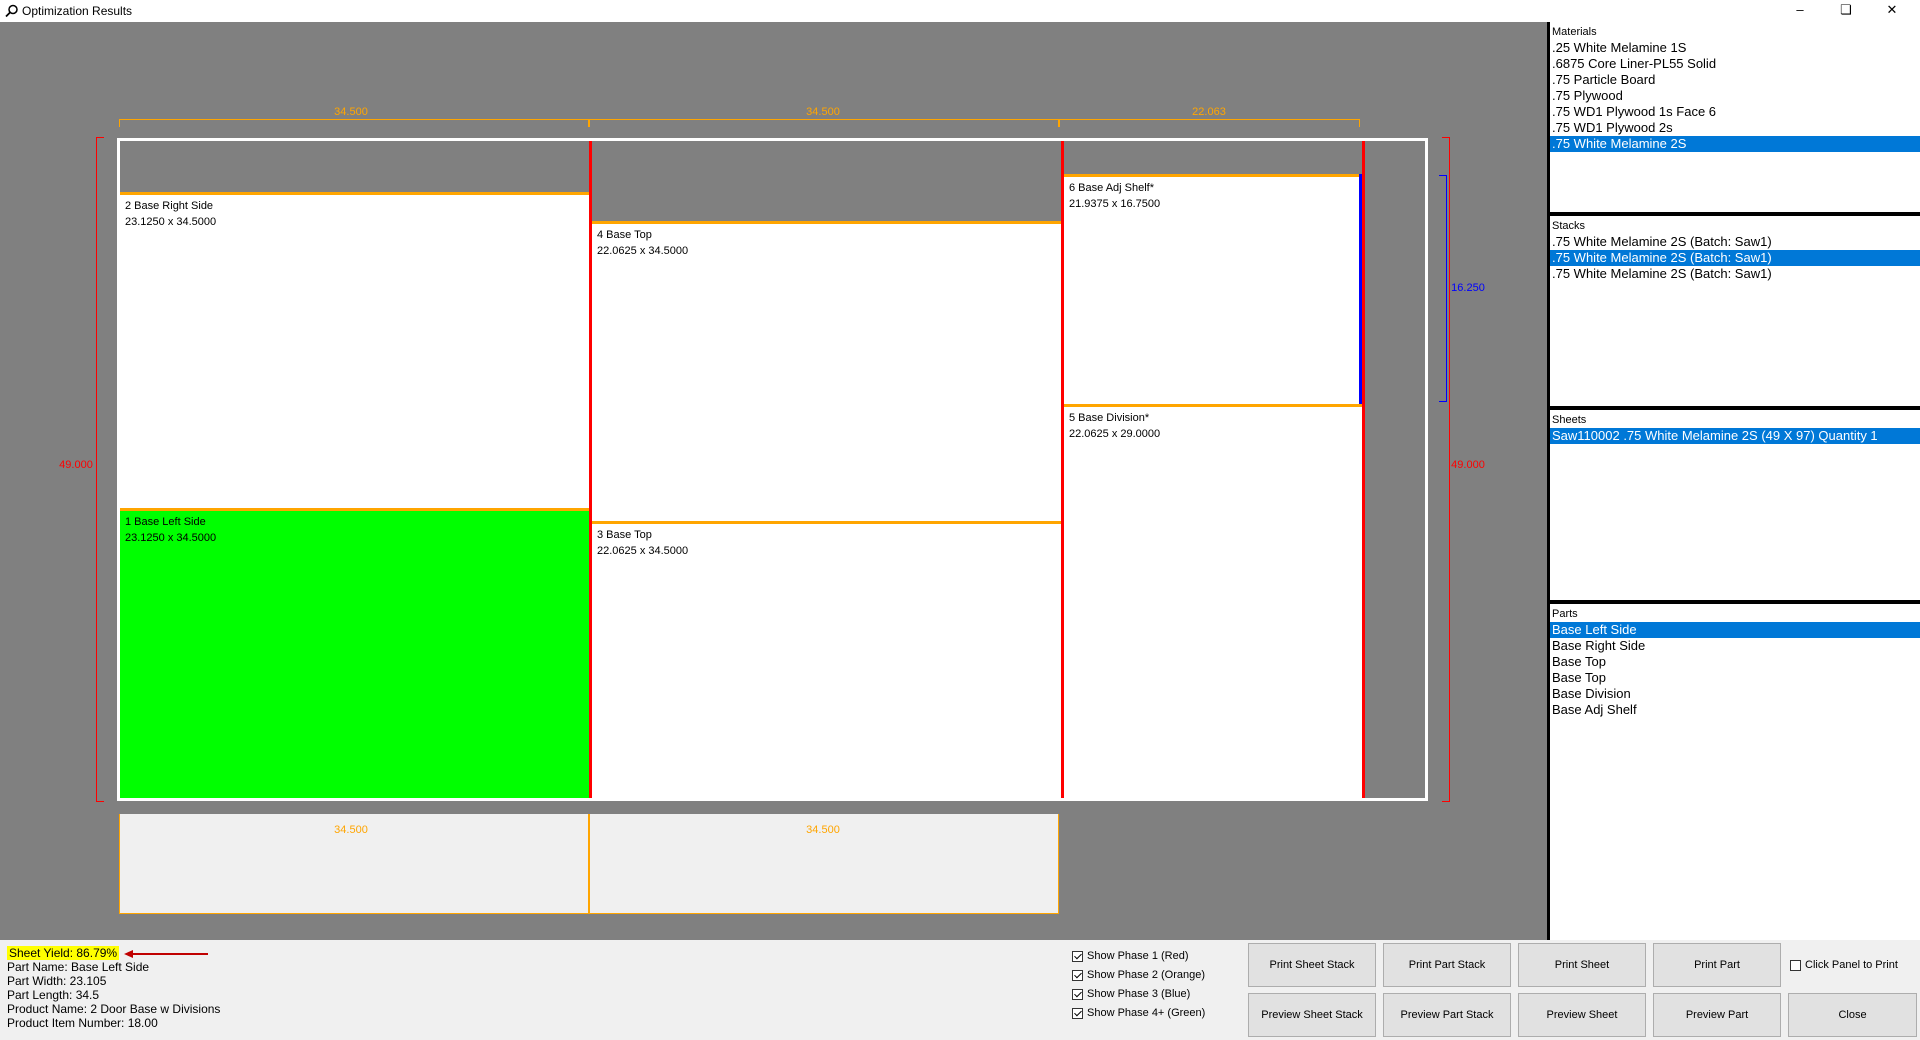 The width and height of the screenshot is (1920, 1040). What do you see at coordinates (165, 522) in the screenshot?
I see `part-name: 1 Base Left Side` at bounding box center [165, 522].